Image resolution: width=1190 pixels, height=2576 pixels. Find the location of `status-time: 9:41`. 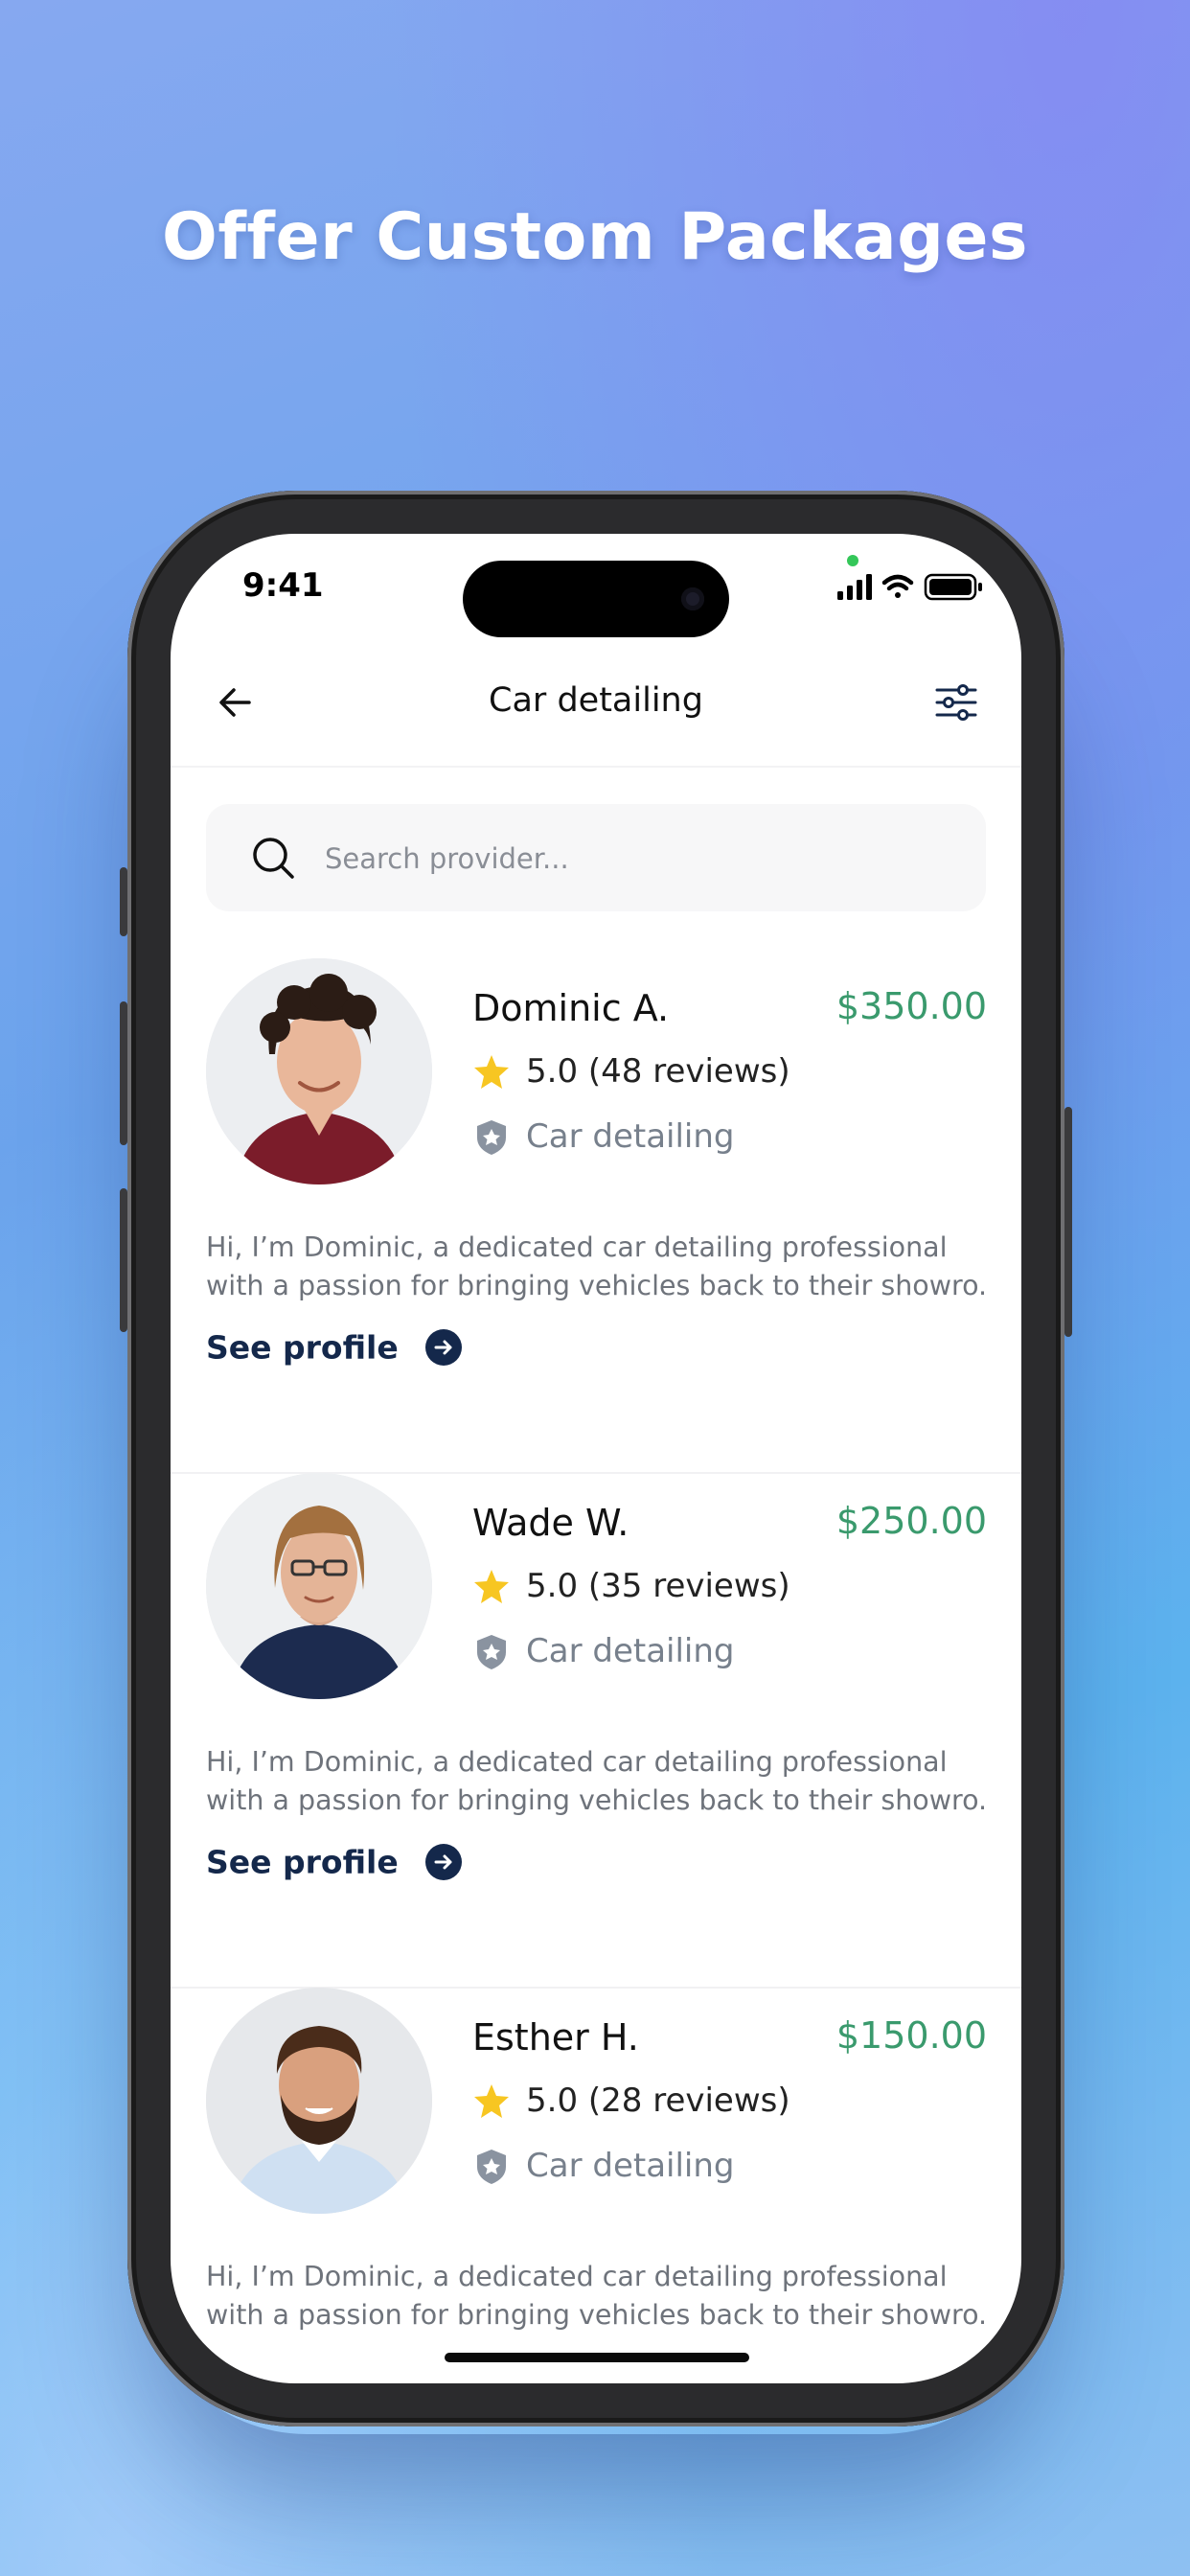

status-time: 9:41 is located at coordinates (283, 585).